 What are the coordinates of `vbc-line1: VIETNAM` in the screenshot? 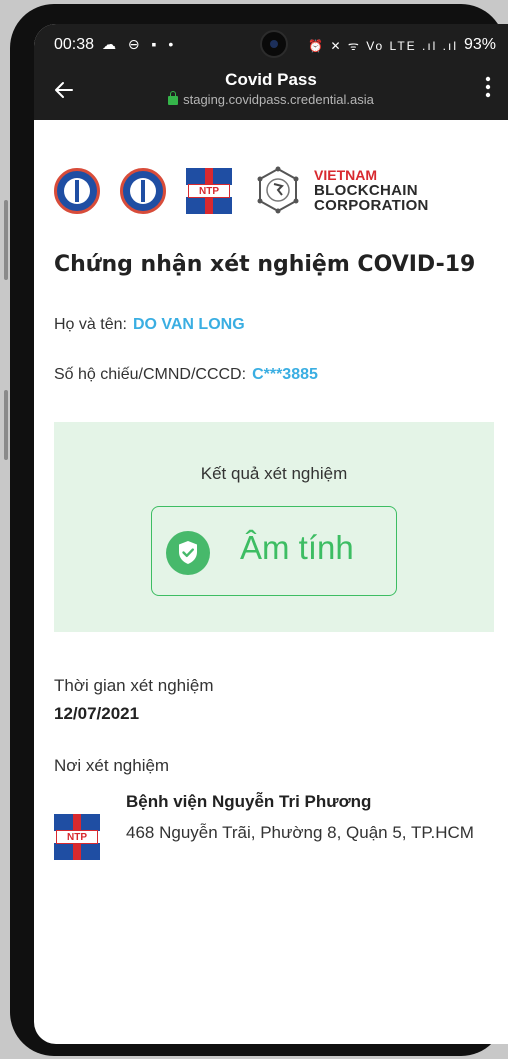 It's located at (345, 175).